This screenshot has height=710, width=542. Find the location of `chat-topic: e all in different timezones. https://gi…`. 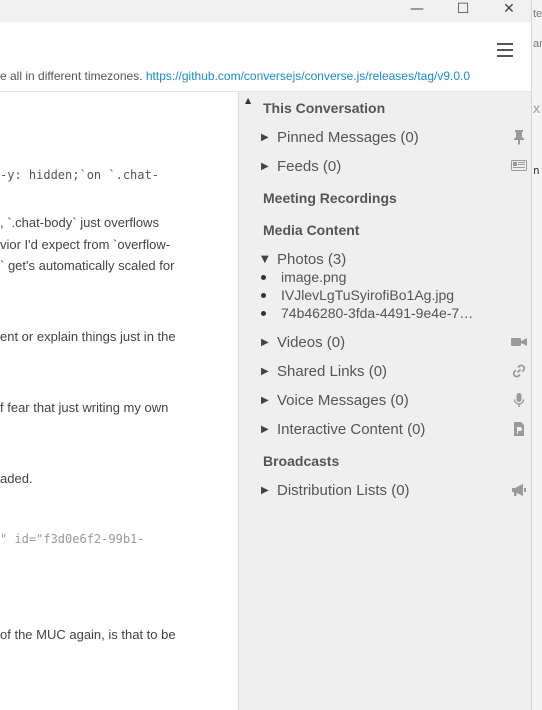

chat-topic: e all in different timezones. https://gi… is located at coordinates (235, 76).